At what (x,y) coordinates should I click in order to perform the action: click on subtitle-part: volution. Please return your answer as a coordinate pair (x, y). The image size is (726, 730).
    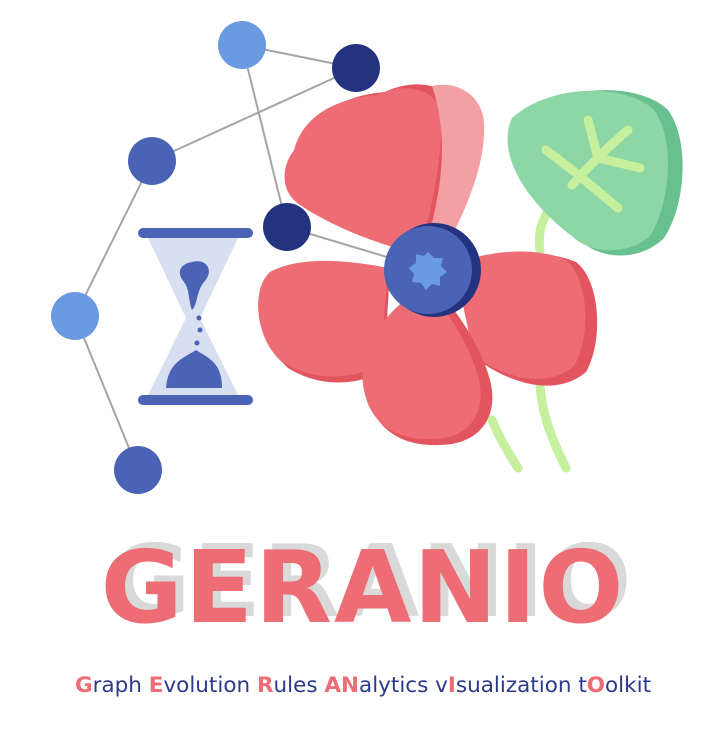
    Looking at the image, I should click on (210, 685).